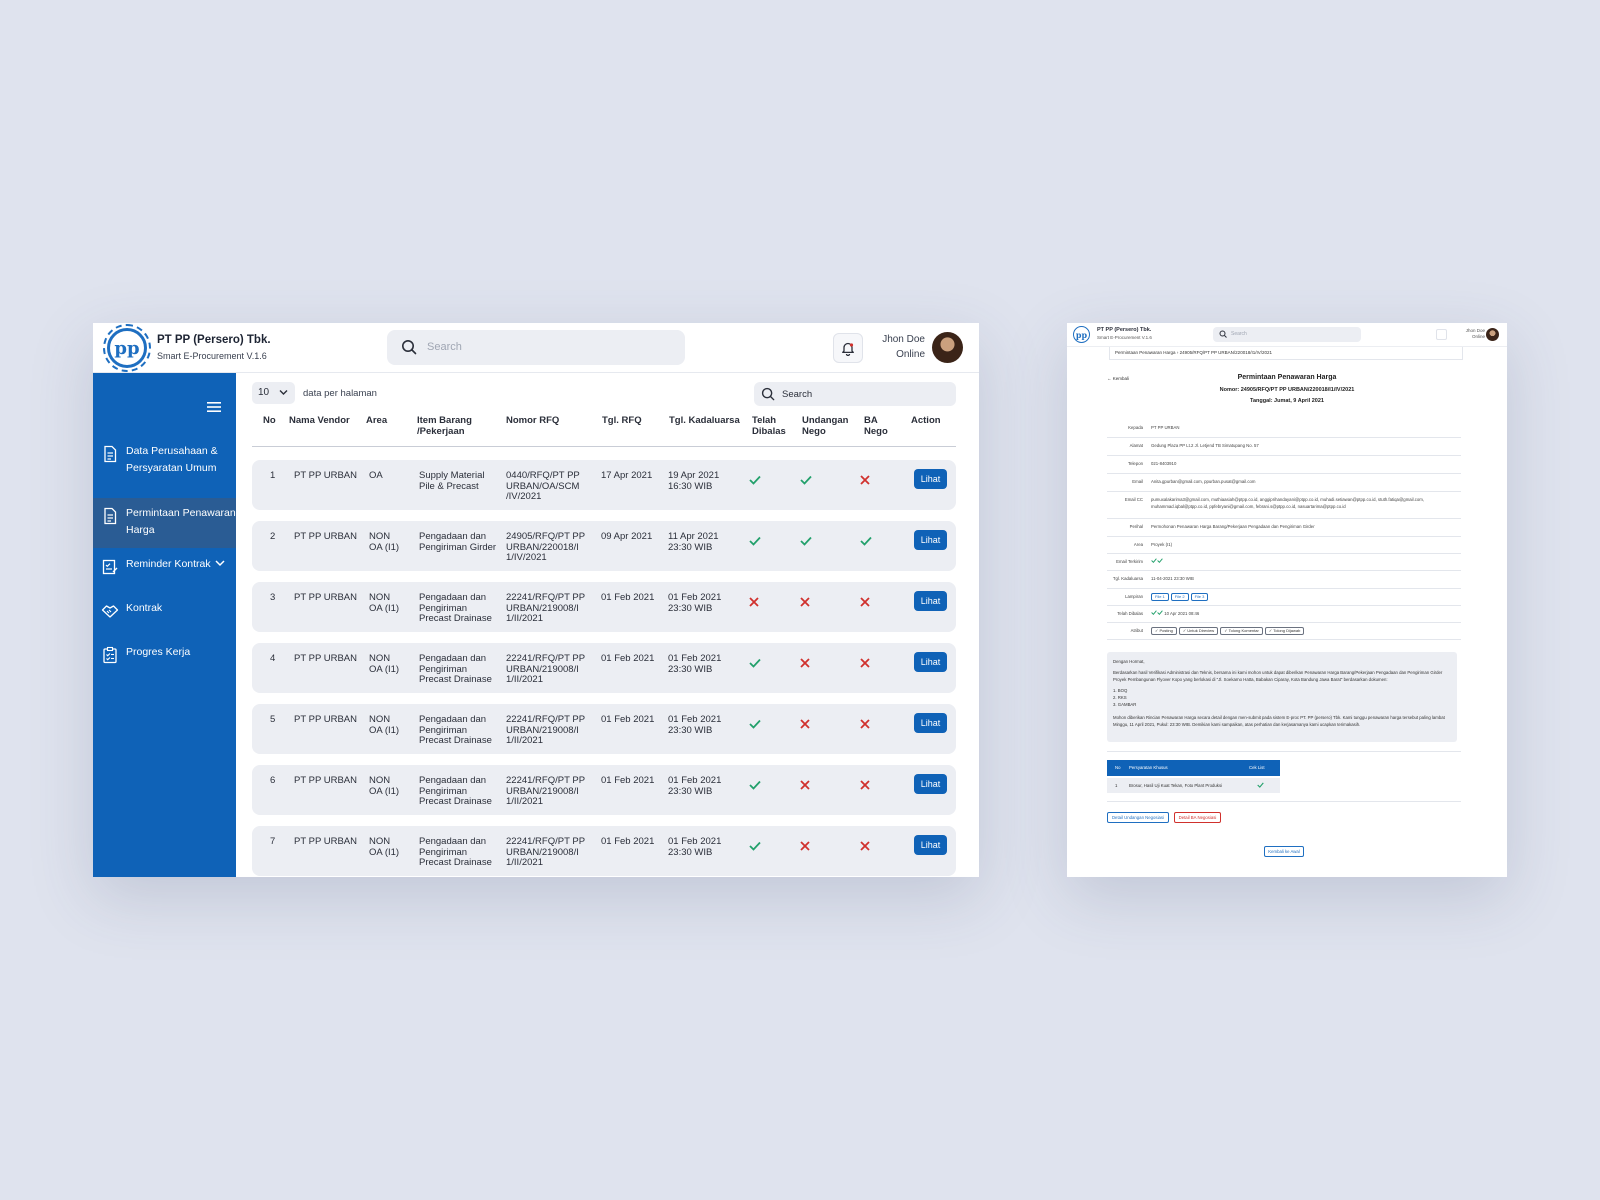  Describe the element at coordinates (1478, 336) in the screenshot. I see `user-status: Online` at that location.